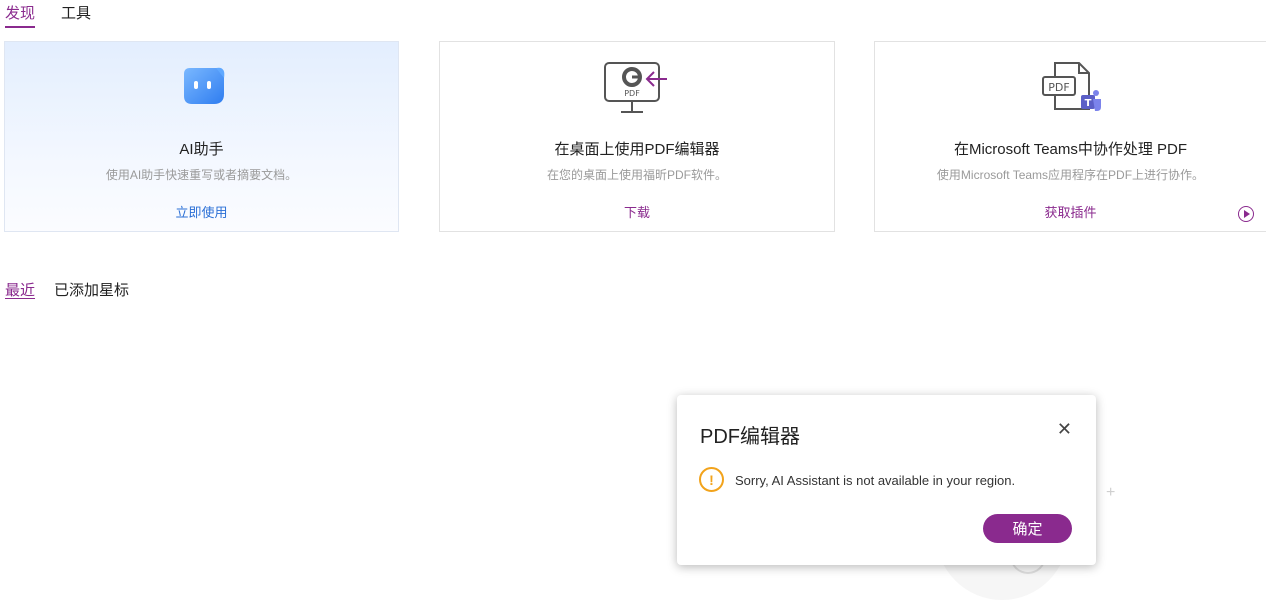 The image size is (1266, 609). What do you see at coordinates (1246, 214) in the screenshot?
I see `play-icon` at bounding box center [1246, 214].